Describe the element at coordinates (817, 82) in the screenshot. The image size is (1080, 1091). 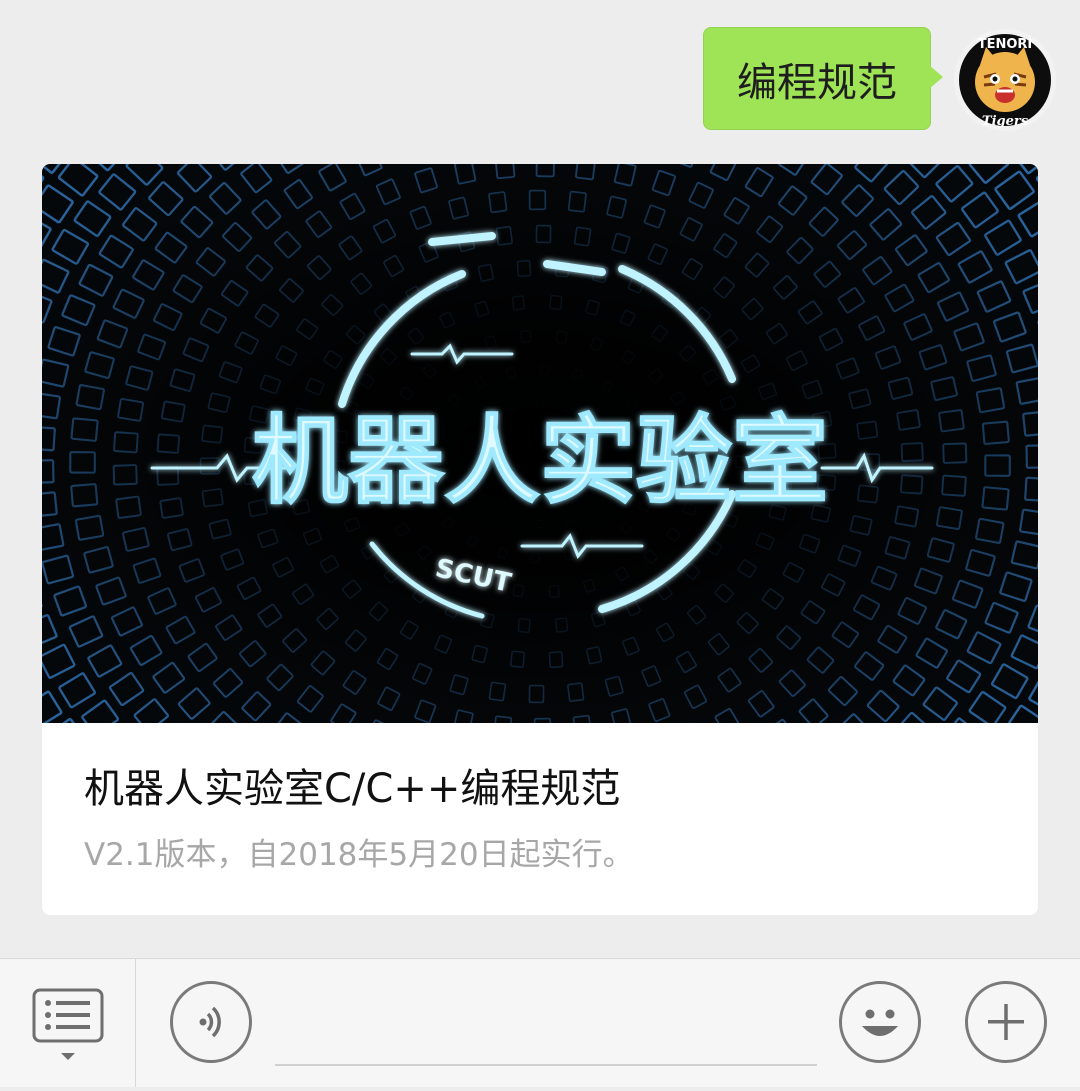
I see `message-text: 编程规范` at that location.